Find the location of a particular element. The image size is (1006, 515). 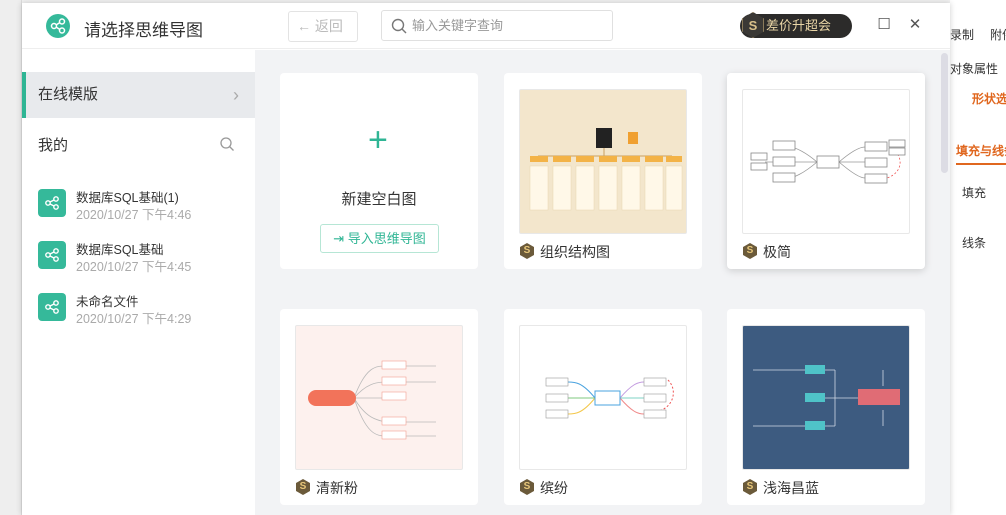

vip-s-icon: S is located at coordinates (753, 25).